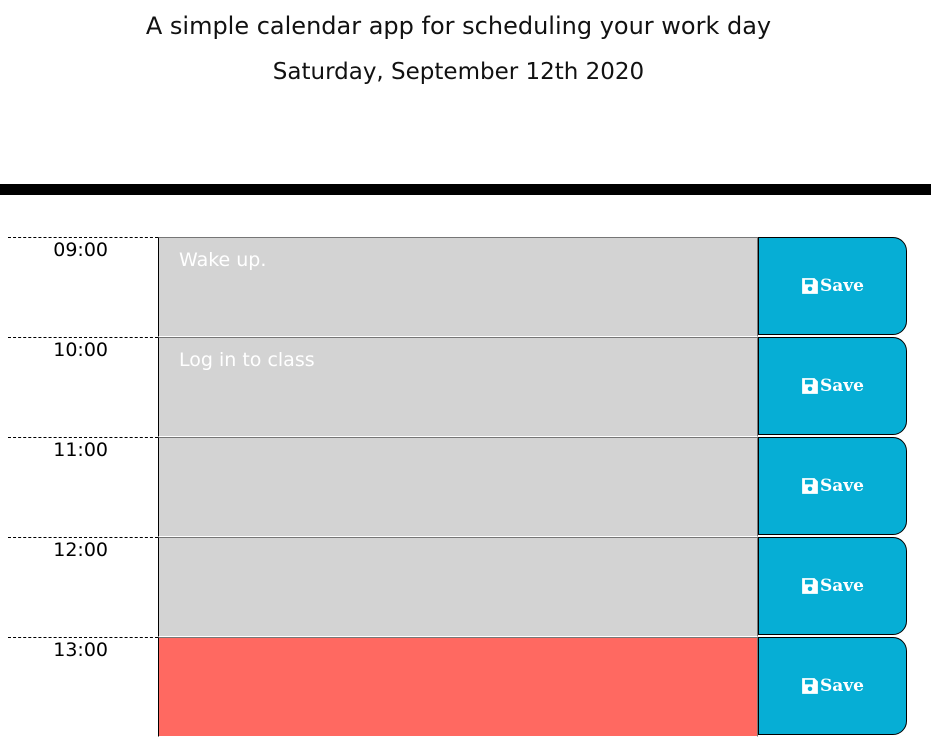 This screenshot has height=737, width=931. I want to click on header-divider, so click(465, 189).